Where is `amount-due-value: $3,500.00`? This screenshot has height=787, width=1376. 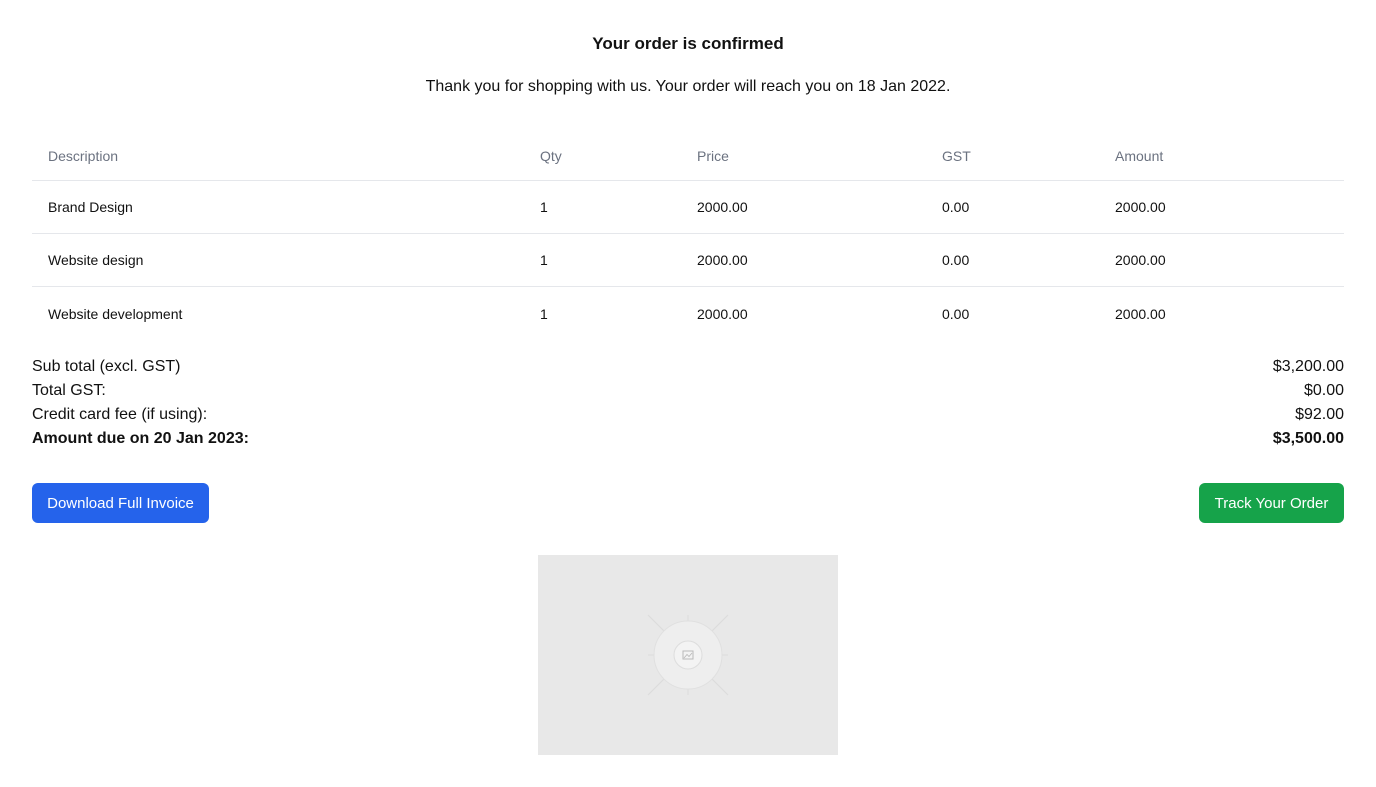
amount-due-value: $3,500.00 is located at coordinates (1308, 438).